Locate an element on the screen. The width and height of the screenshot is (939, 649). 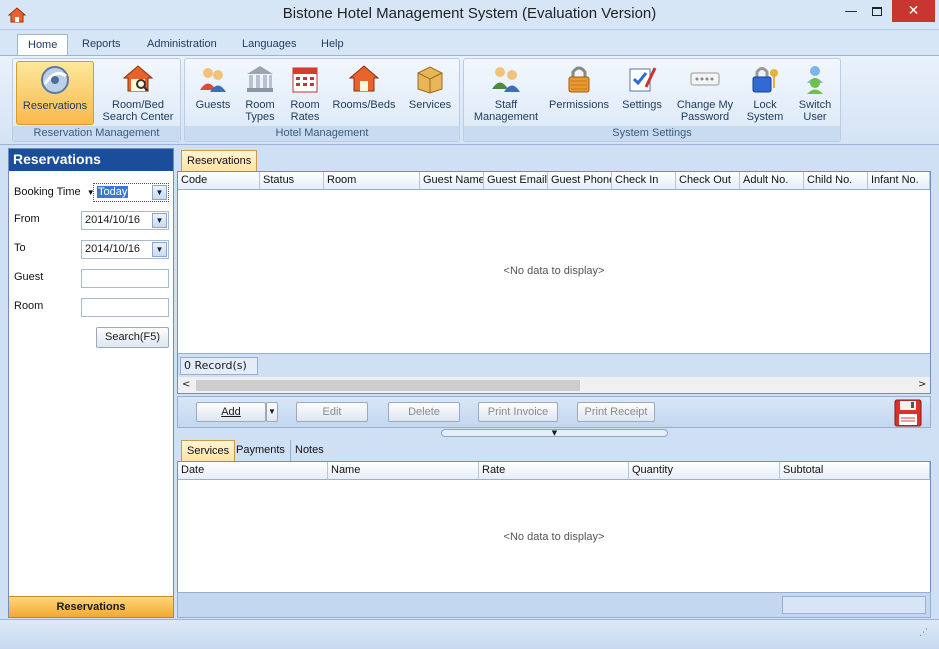
group-title-system-settings: System Settings is located at coordinates (652, 133).